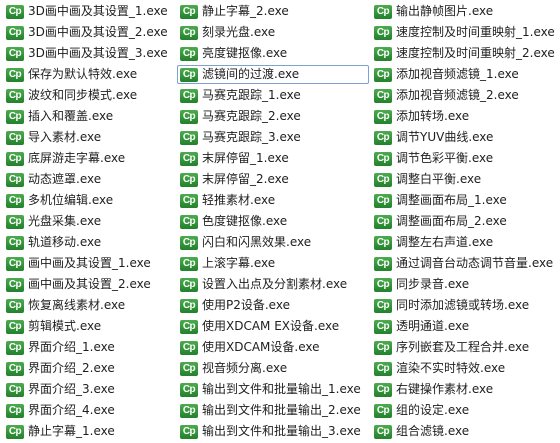 This screenshot has width=560, height=443. What do you see at coordinates (273, 410) in the screenshot?
I see `file-item: Cp 输出到文件和批量输出_2.exe` at bounding box center [273, 410].